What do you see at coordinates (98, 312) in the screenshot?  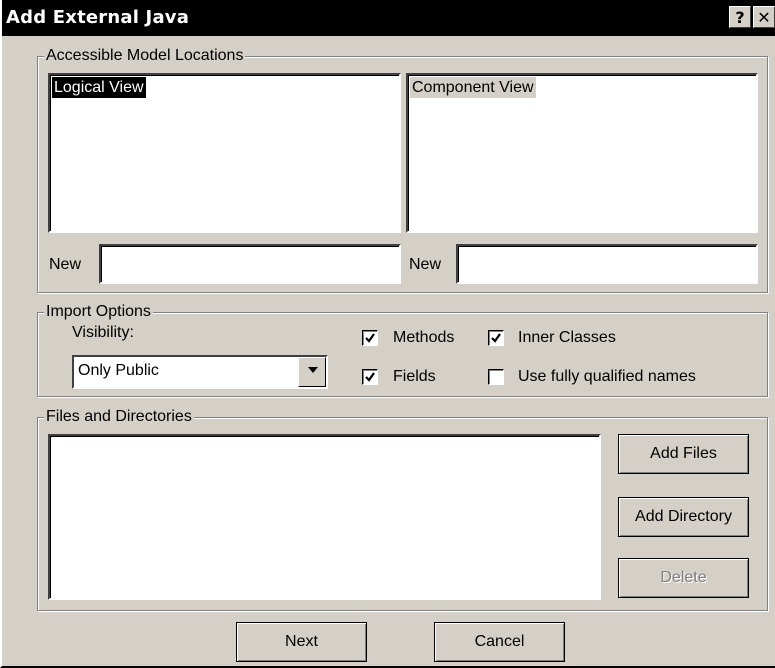 I see `import-options-legend: Import Options` at bounding box center [98, 312].